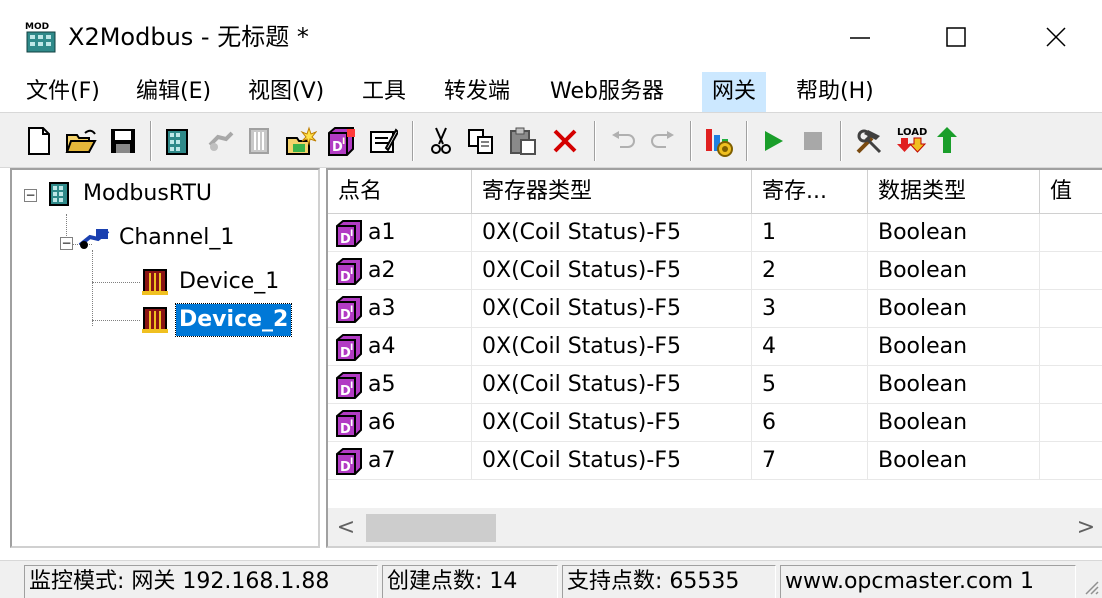 The image size is (1102, 598). Describe the element at coordinates (382, 422) in the screenshot. I see `tag-name-label: a6` at that location.